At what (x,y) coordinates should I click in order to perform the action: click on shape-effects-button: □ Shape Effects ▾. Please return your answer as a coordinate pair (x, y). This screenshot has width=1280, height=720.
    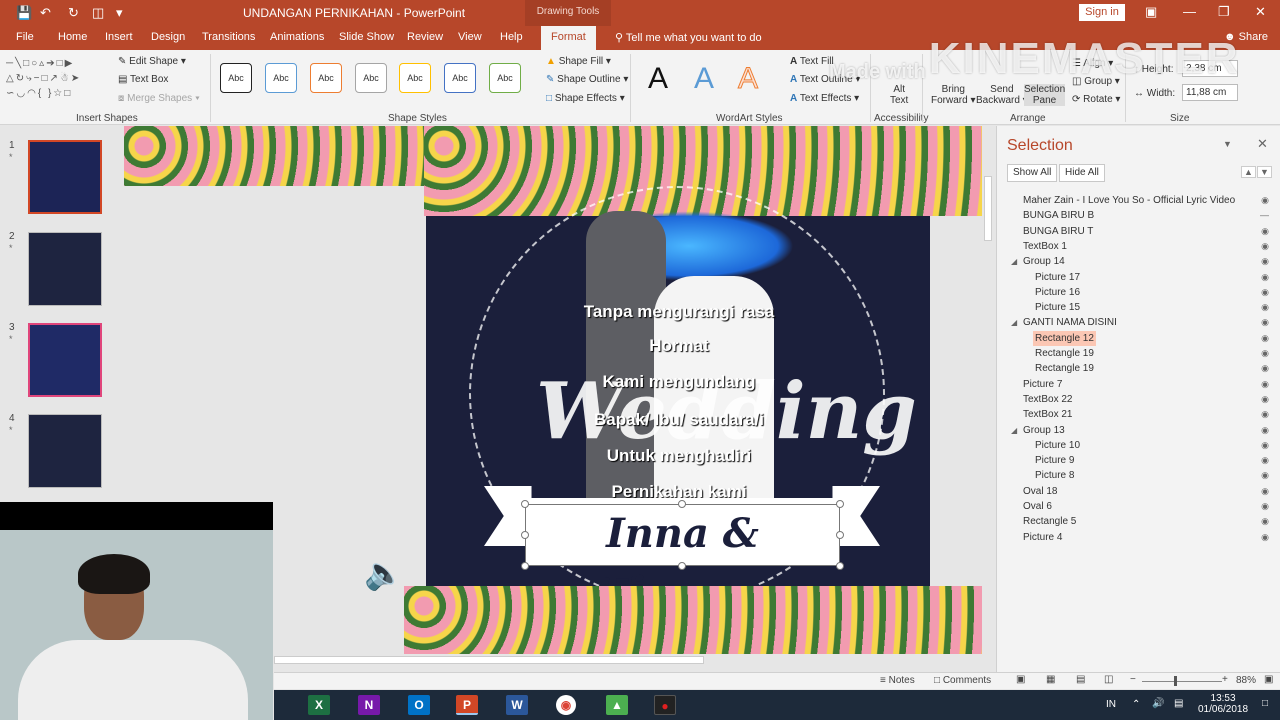
    Looking at the image, I should click on (585, 98).